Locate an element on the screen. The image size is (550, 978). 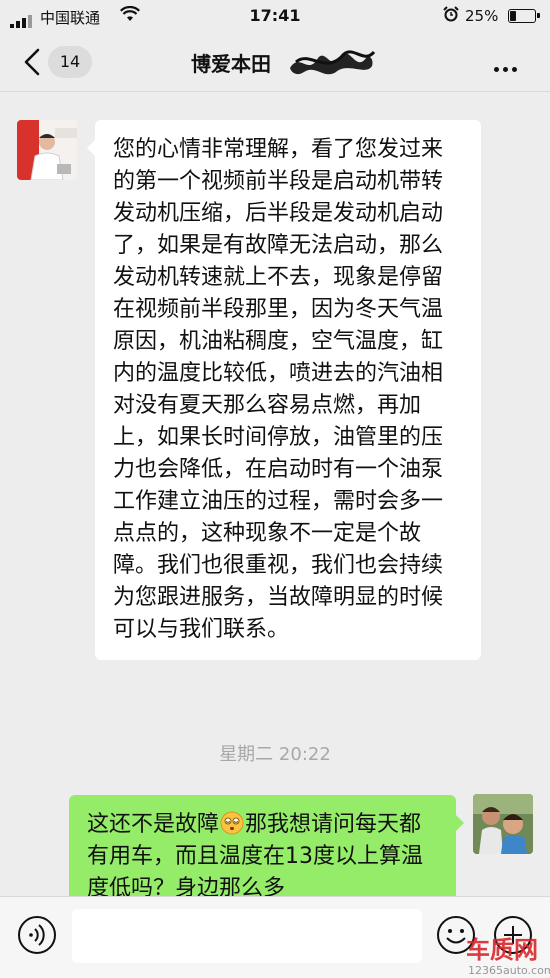
status-bar: 中国联通 17:41 25% is located at coordinates (275, 16).